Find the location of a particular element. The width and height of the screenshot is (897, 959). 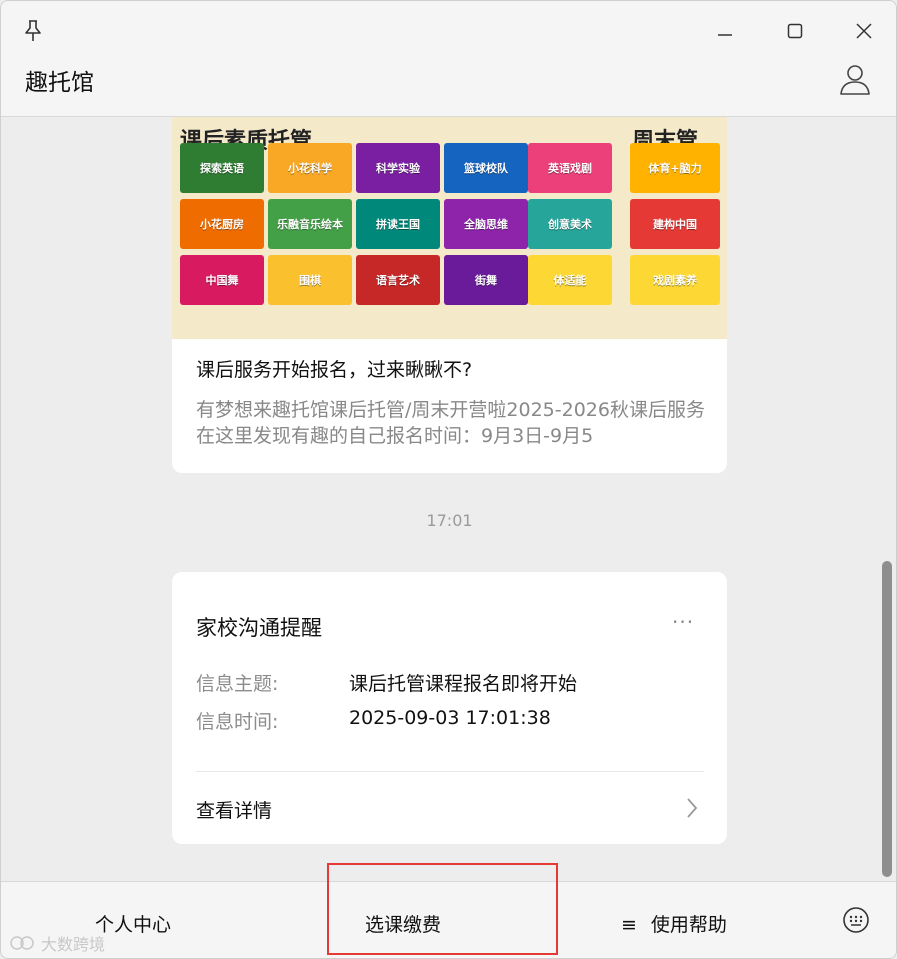

banner-tile-label: 街舞 is located at coordinates (486, 280).